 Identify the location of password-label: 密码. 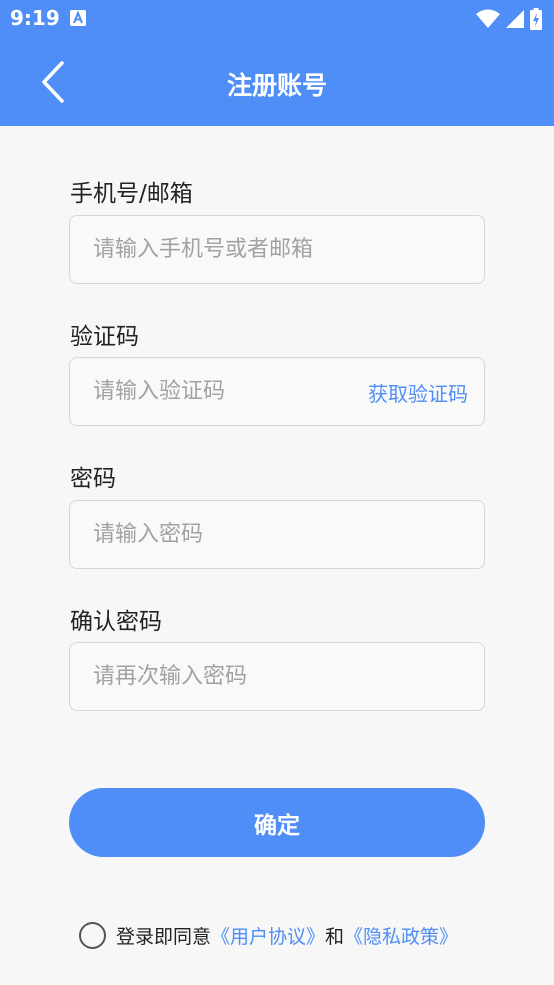
(93, 479).